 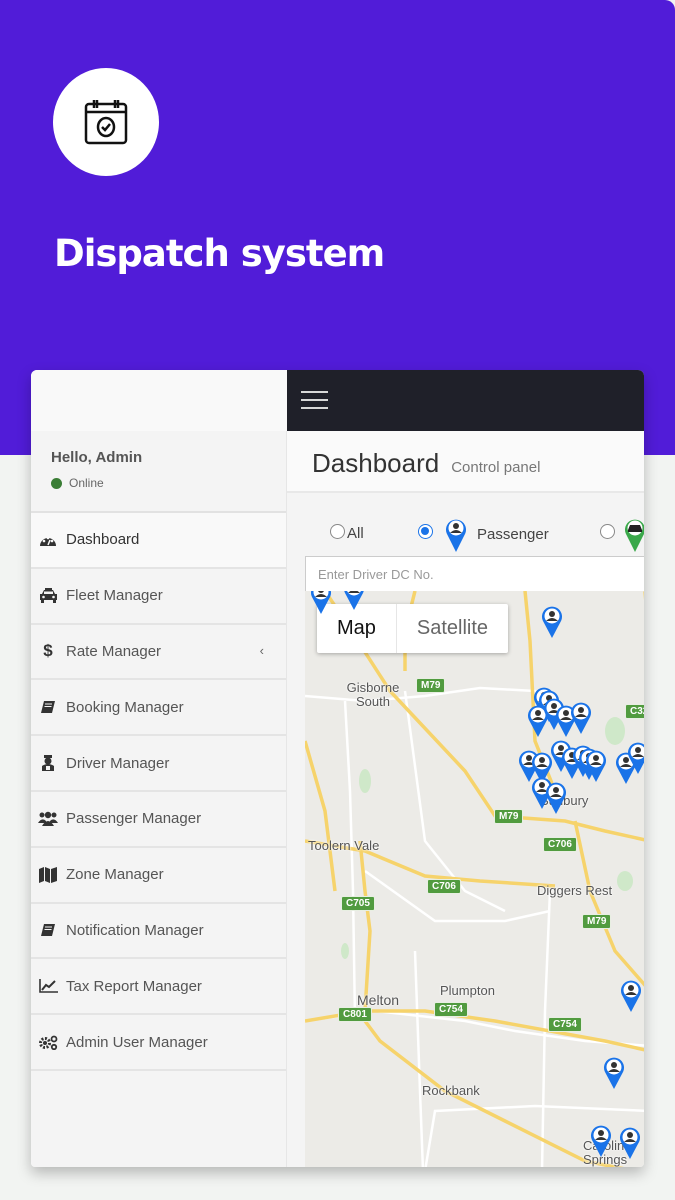 I want to click on sidebar-item-rate-manager: $ Rate Manager ‹, so click(x=158, y=653).